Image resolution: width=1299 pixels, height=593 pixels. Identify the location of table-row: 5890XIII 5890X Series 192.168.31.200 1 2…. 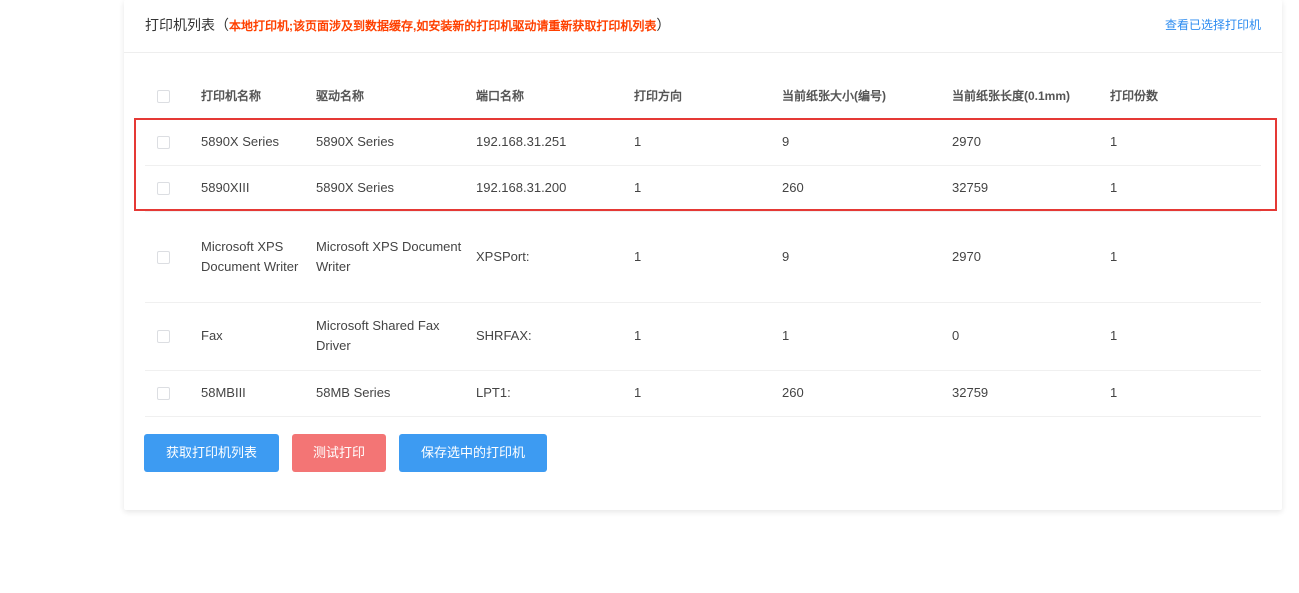
(703, 187).